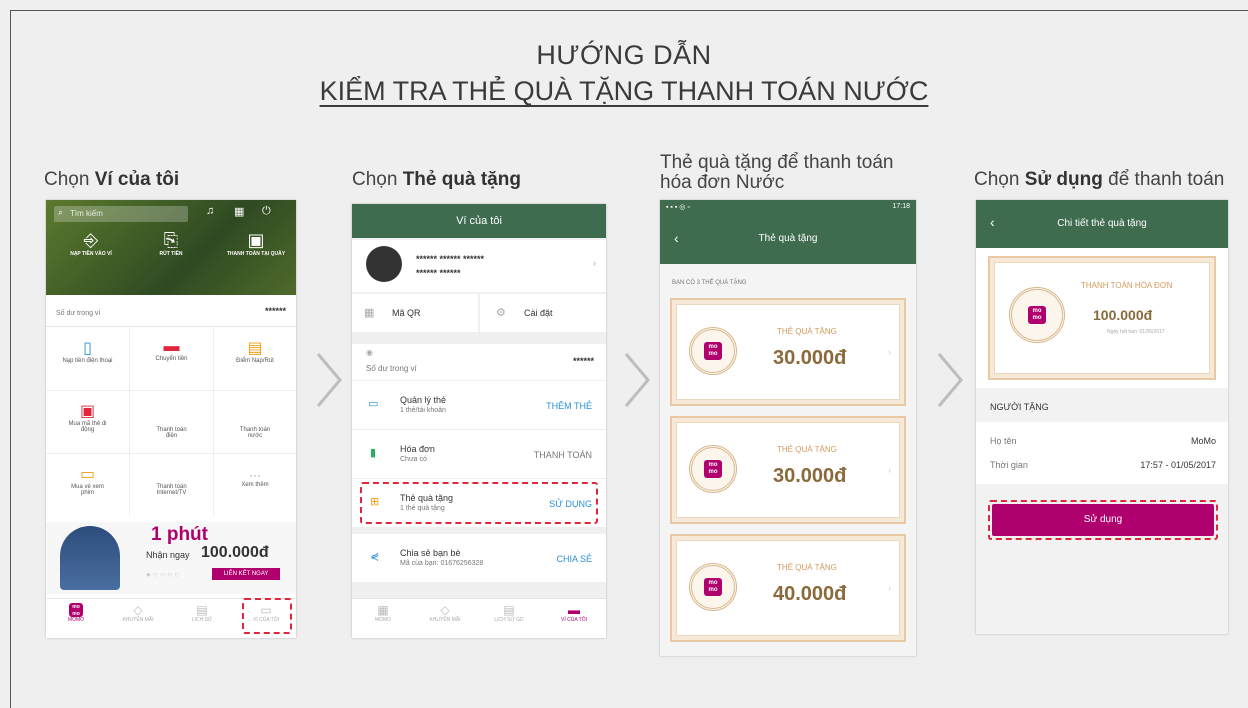 This screenshot has width=1248, height=708. Describe the element at coordinates (1102, 224) in the screenshot. I see `header-bar: ‹ Chi tiết thẻ quà tặng` at that location.